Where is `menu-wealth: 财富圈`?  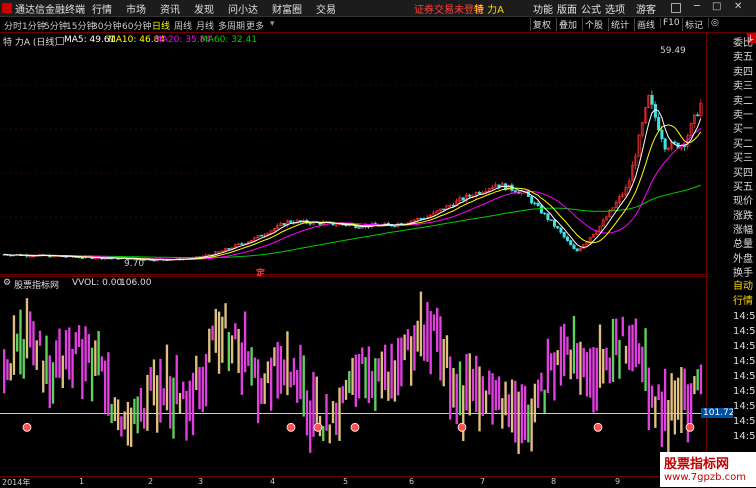 menu-wealth: 财富圈 is located at coordinates (287, 8).